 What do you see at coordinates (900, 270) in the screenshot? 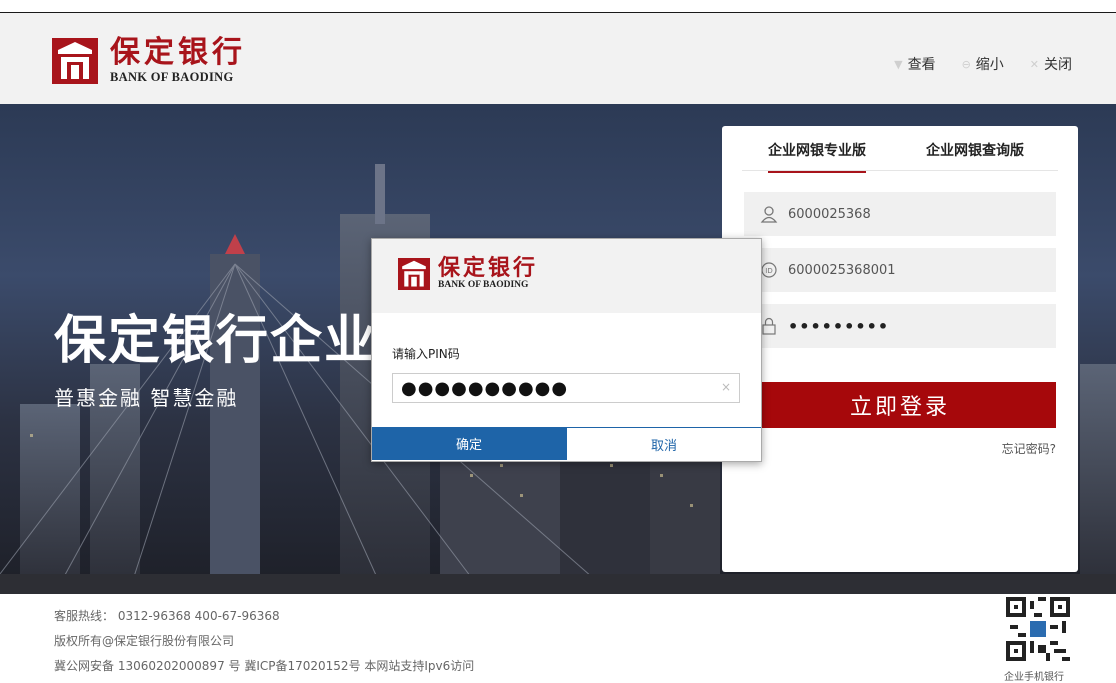
I see `id-field: ID 6000025368001` at bounding box center [900, 270].